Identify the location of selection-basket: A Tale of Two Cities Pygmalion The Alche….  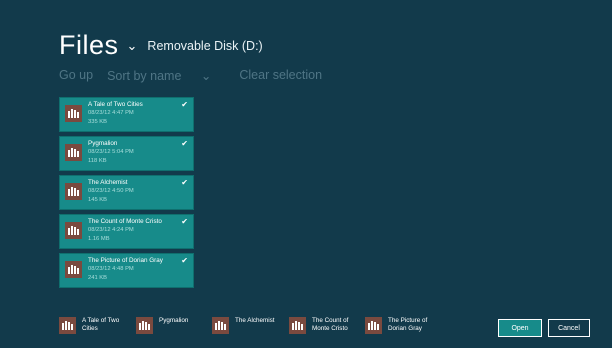
(306, 327).